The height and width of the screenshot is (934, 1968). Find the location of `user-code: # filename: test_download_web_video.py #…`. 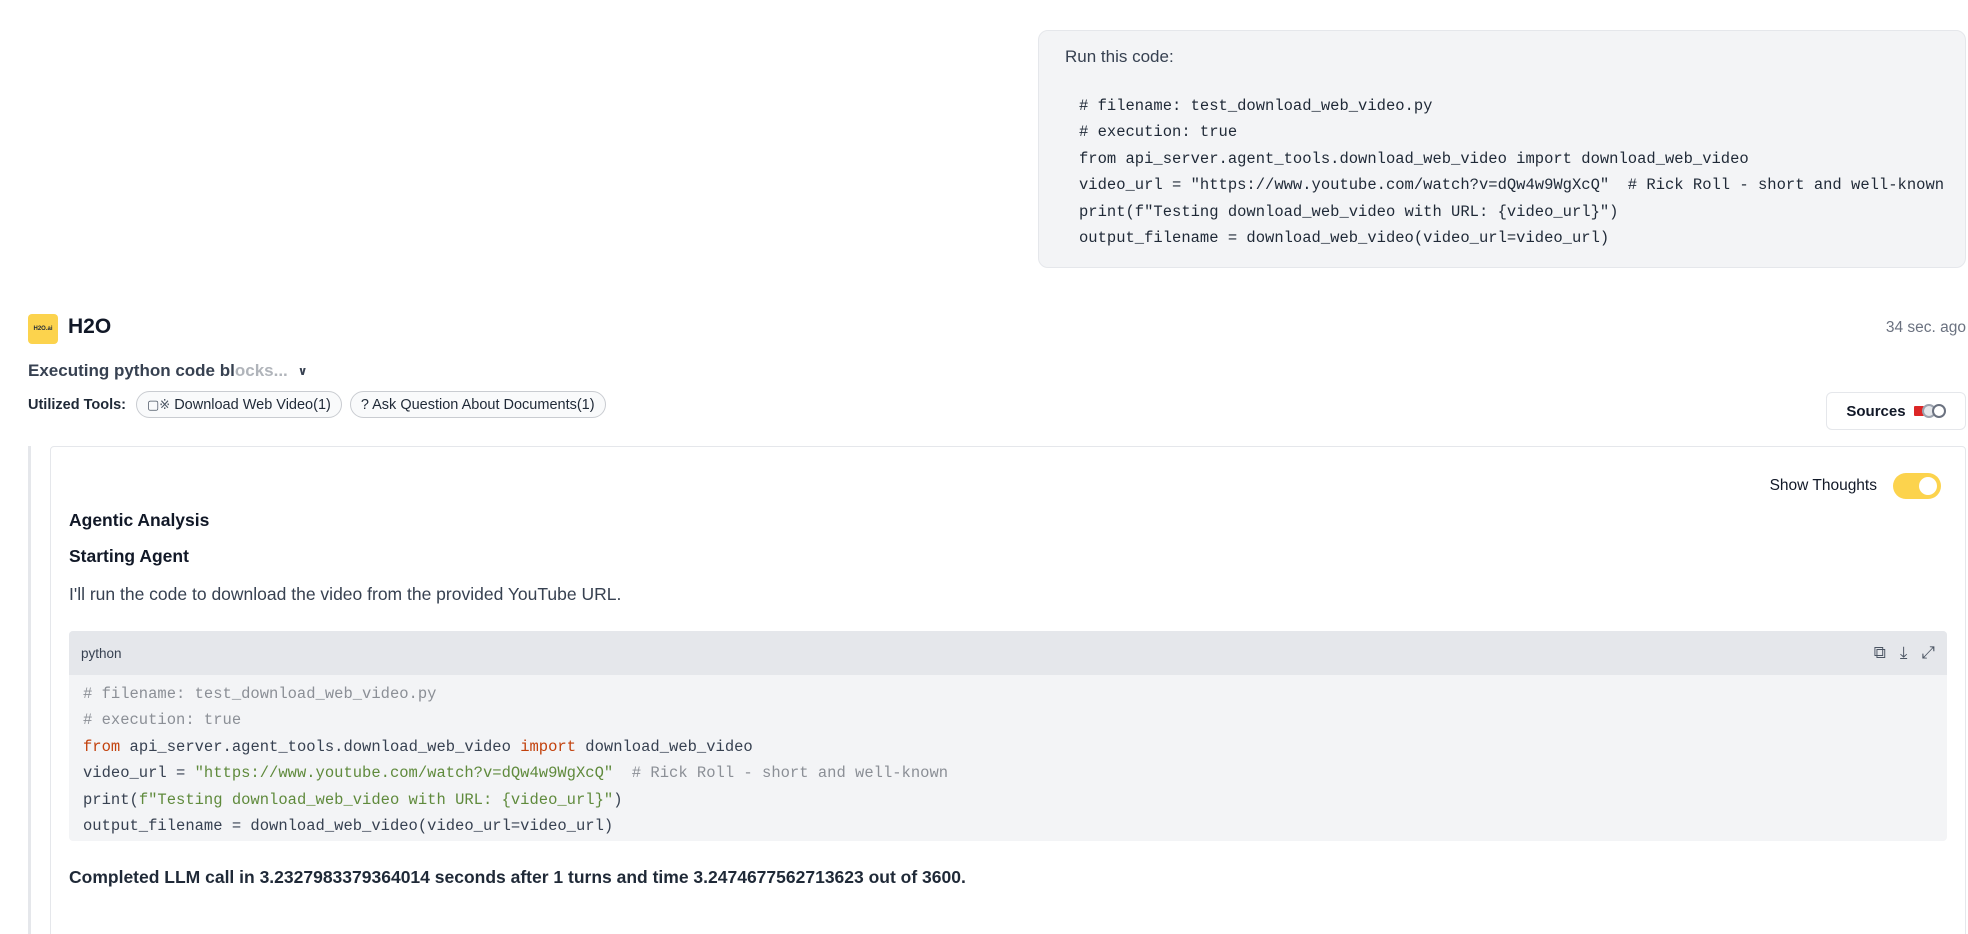

user-code: # filename: test_download_web_video.py #… is located at coordinates (1504, 172).